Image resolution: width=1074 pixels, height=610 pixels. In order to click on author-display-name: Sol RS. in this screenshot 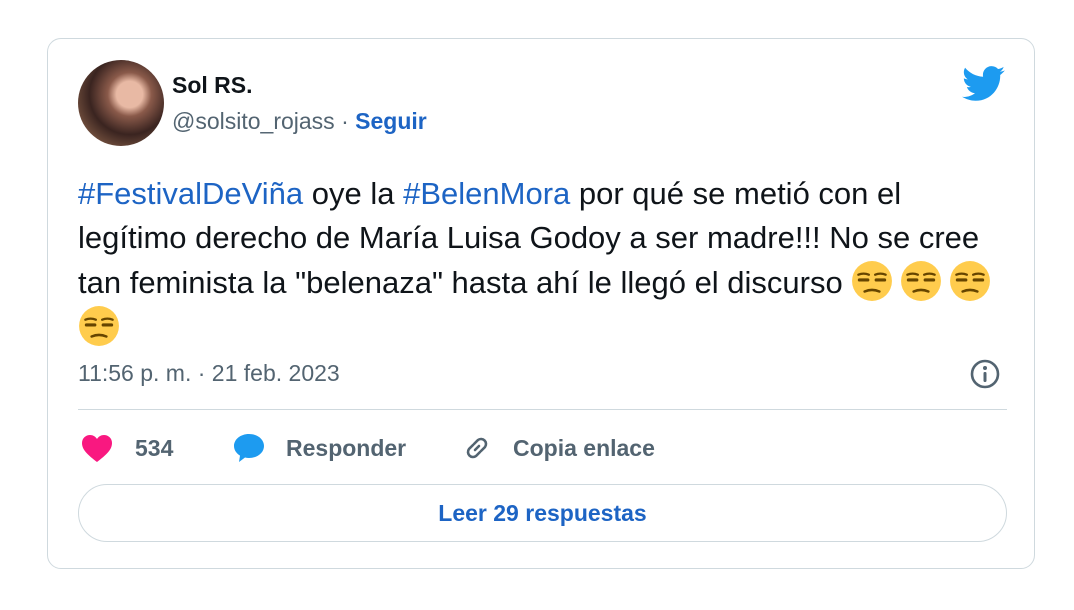, I will do `click(212, 85)`.